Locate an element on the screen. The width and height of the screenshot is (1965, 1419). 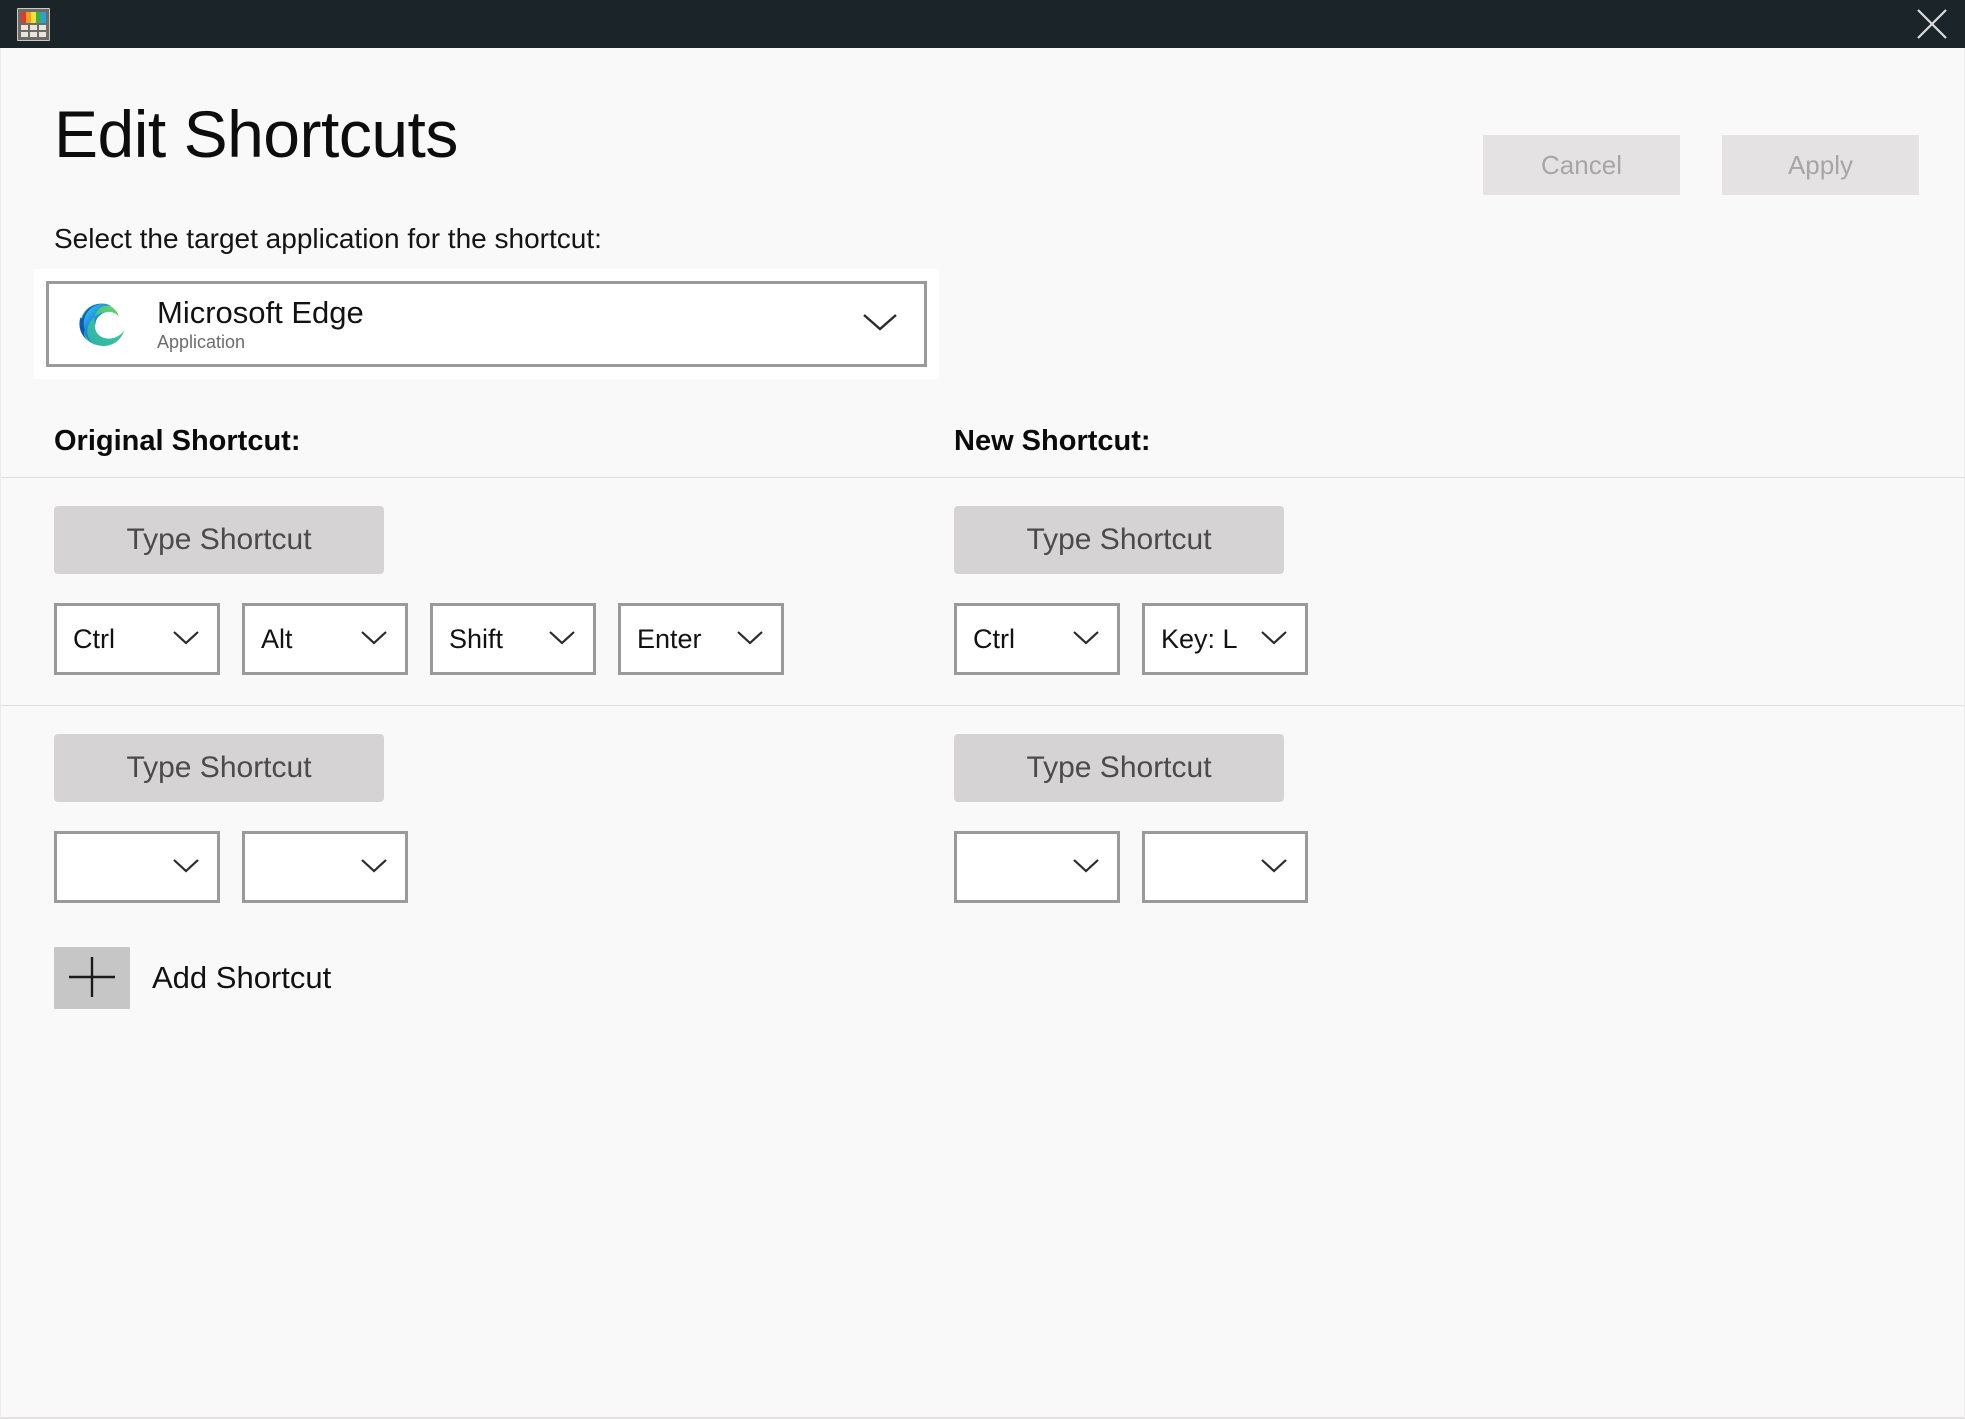
key-dropdown-group: Ctrl Key: L is located at coordinates (1404, 639).